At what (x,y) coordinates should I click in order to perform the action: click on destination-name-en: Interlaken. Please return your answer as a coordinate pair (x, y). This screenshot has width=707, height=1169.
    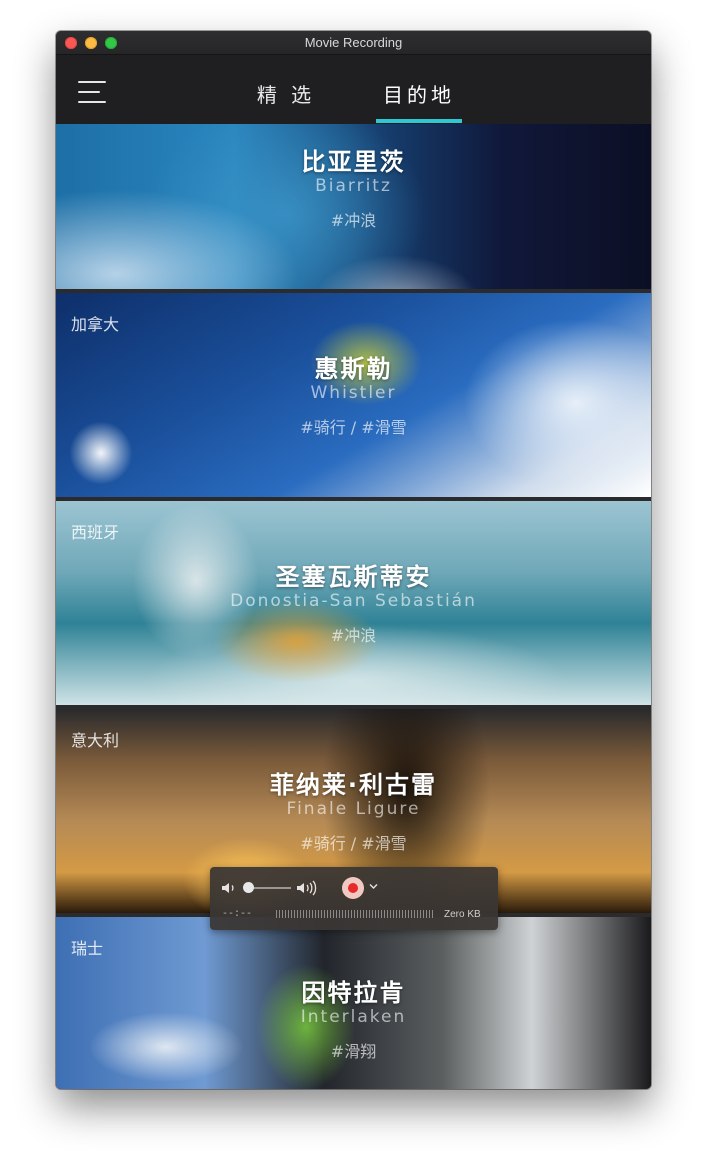
    Looking at the image, I should click on (353, 1017).